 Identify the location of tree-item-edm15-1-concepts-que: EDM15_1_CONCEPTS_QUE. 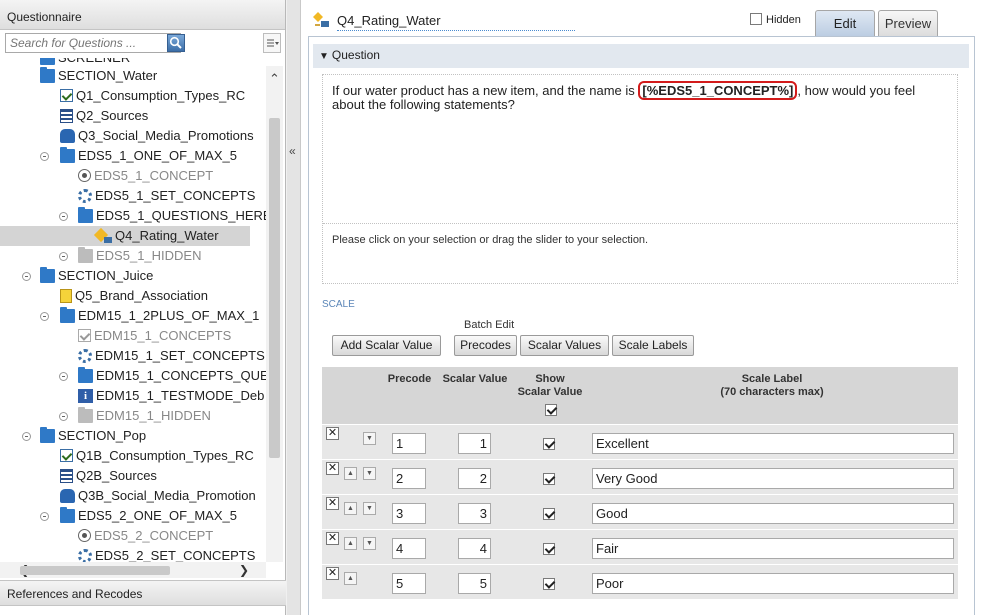
(173, 376).